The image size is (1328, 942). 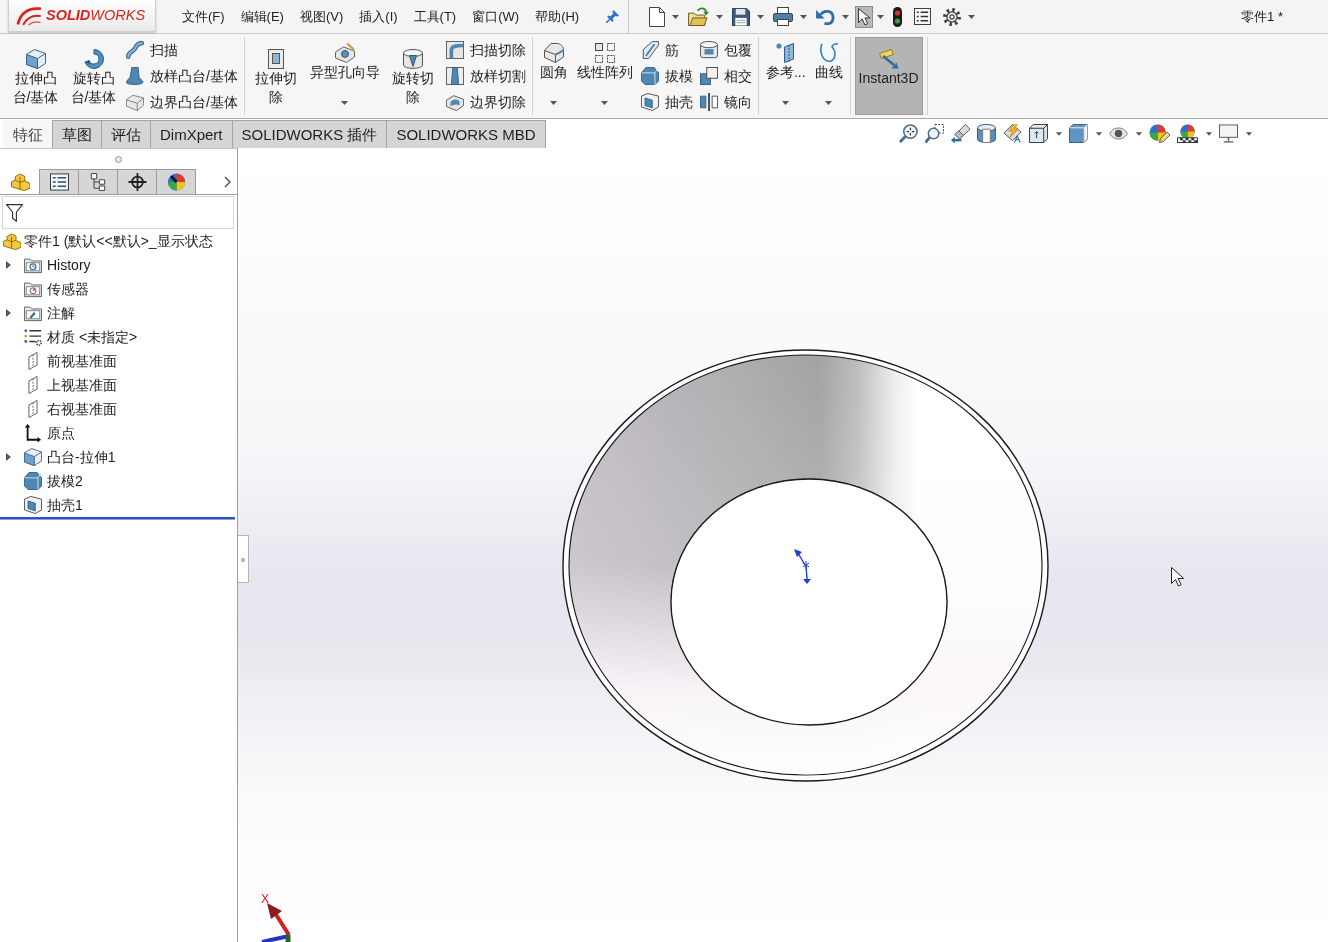 I want to click on filter-icon, so click(x=14, y=212).